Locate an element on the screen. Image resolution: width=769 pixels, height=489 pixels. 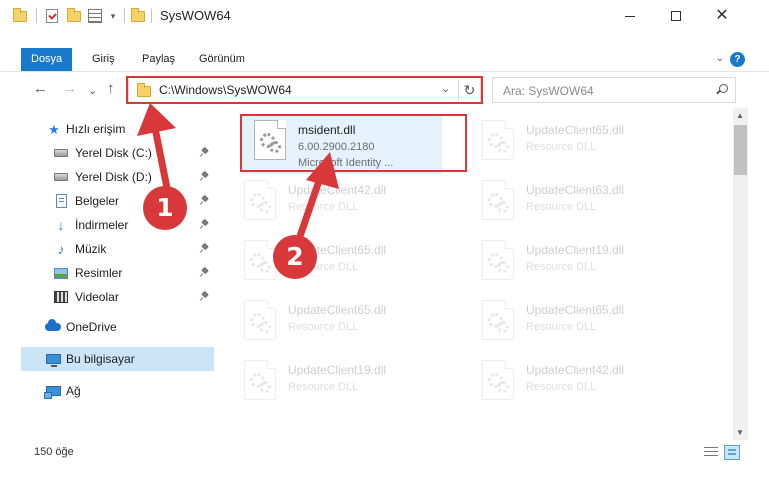
sidebar-item-this-pc: Bu bilgisayar is located at coordinates (117, 359).